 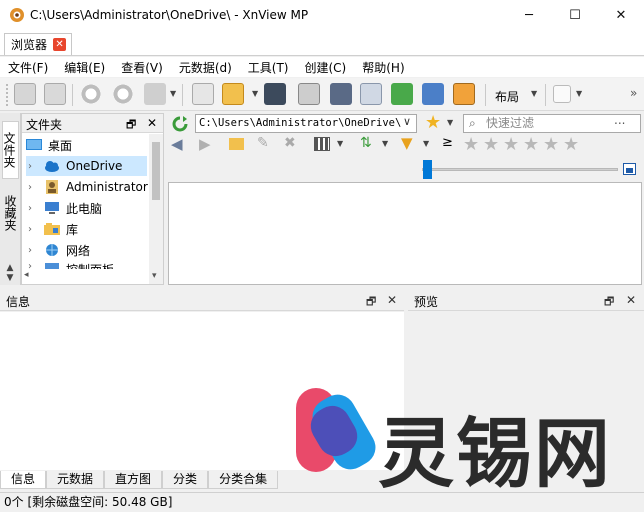 I want to click on tab-histogram: 直方图, so click(x=133, y=480).